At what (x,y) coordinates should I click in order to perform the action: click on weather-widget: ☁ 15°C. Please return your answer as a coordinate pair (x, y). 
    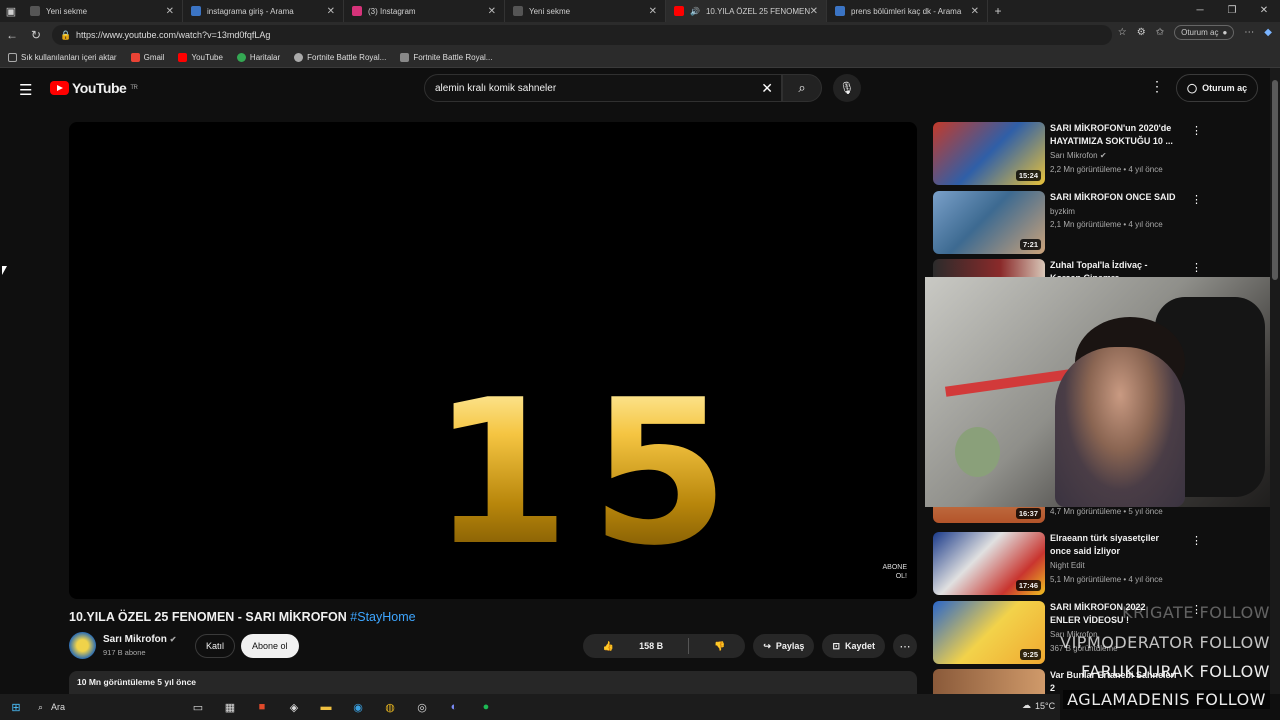
    Looking at the image, I should click on (1038, 705).